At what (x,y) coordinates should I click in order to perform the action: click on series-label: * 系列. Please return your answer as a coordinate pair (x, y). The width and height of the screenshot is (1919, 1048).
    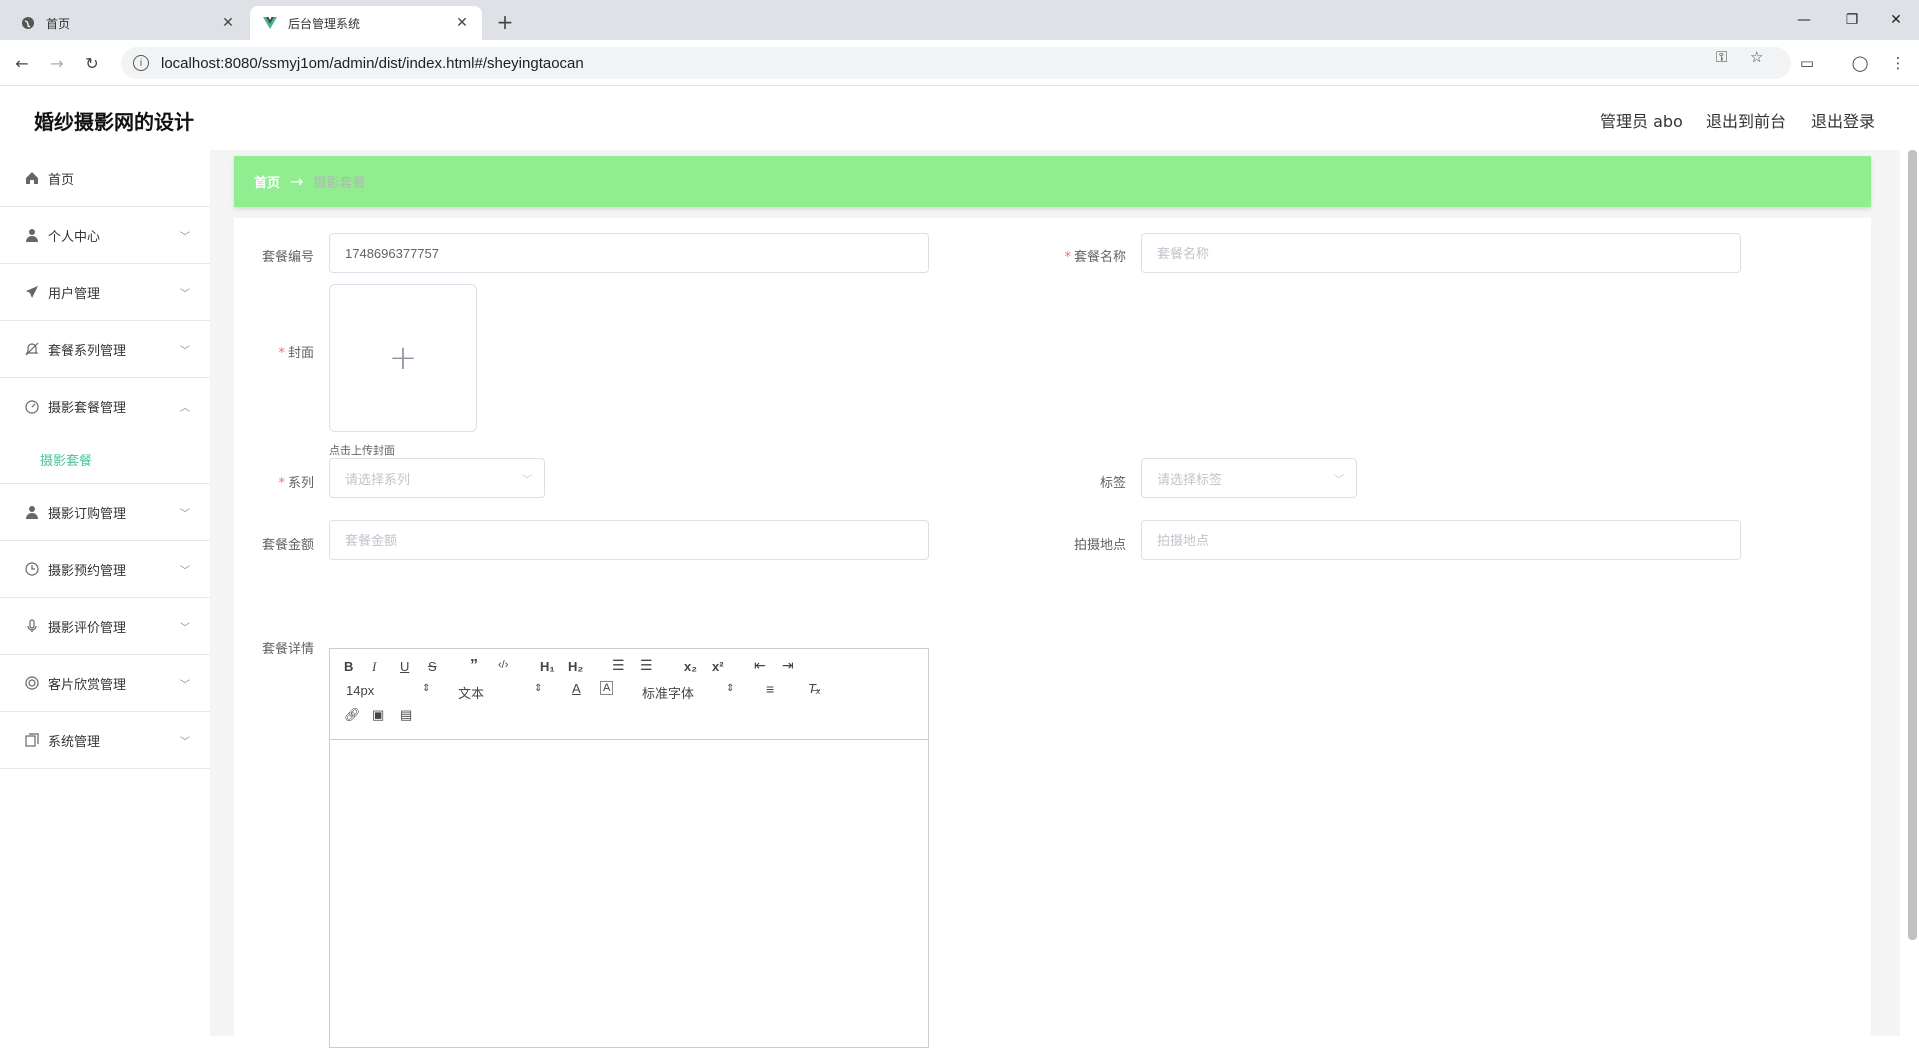
    Looking at the image, I should click on (296, 483).